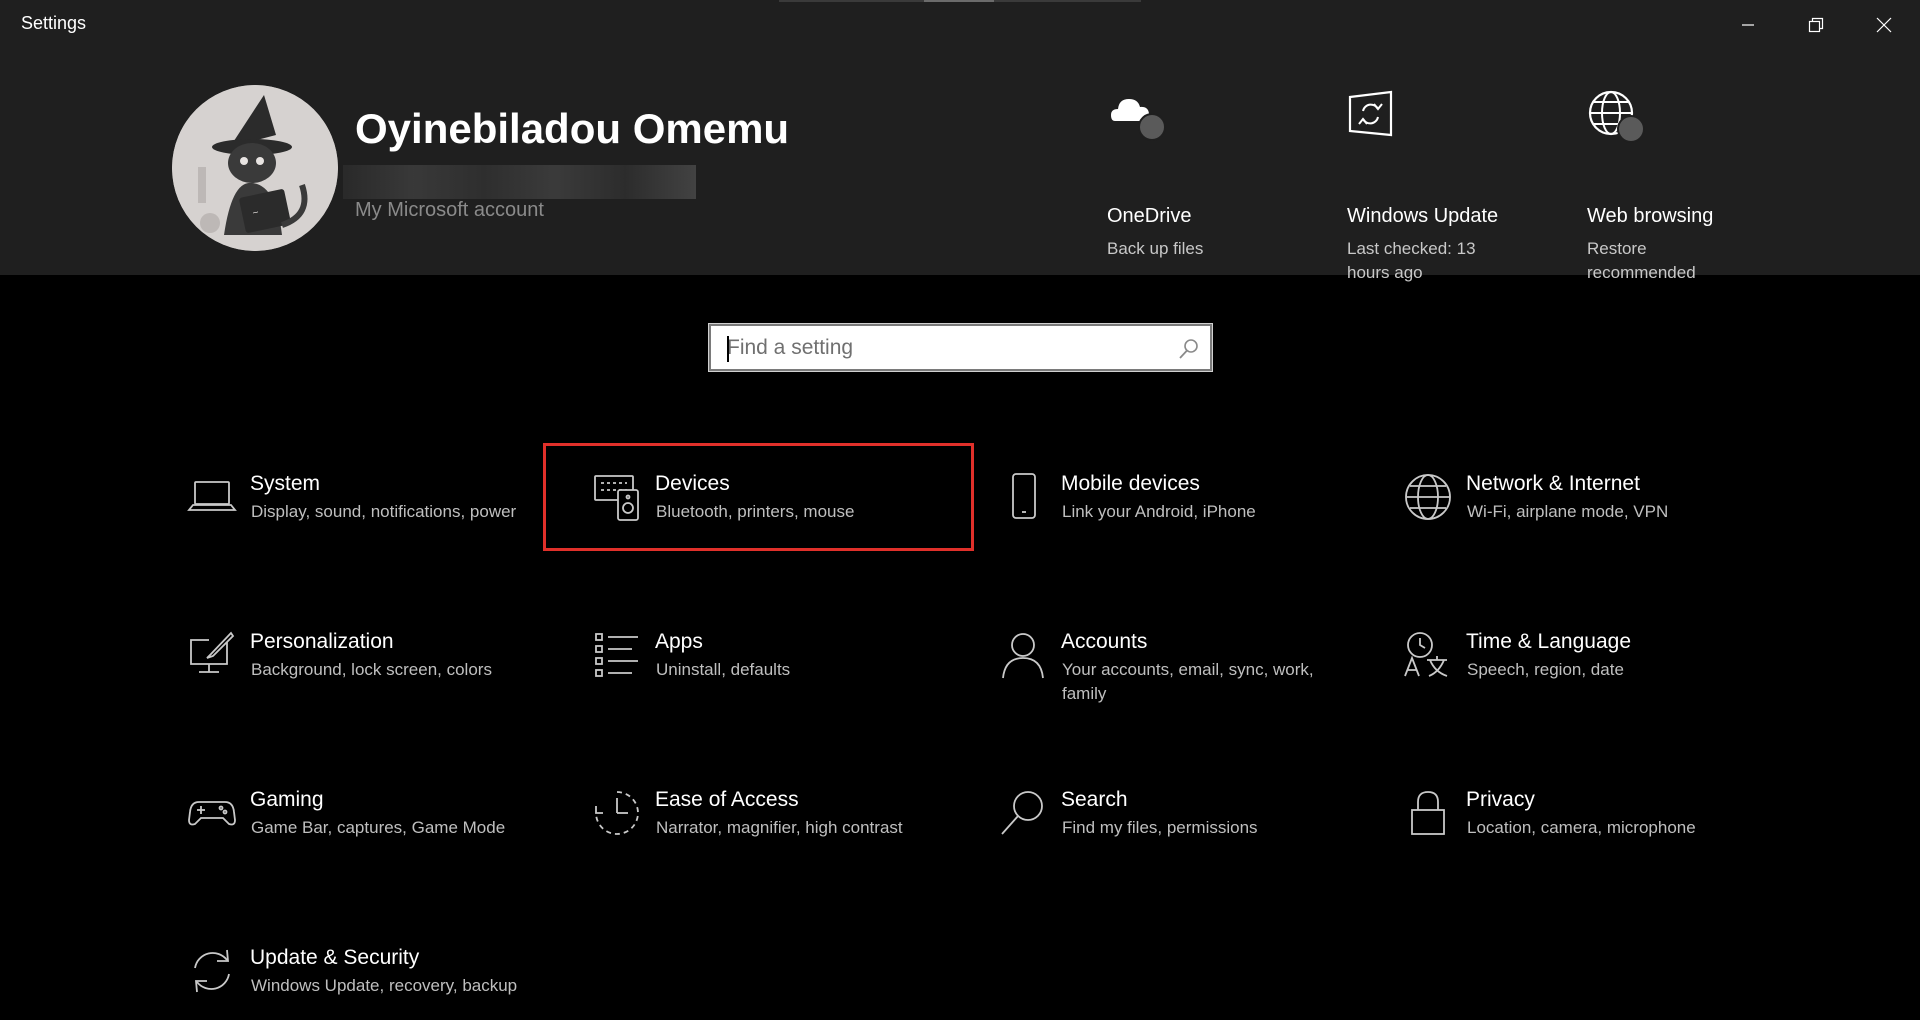  What do you see at coordinates (723, 669) in the screenshot?
I see `category-description: Uninstall, defaults` at bounding box center [723, 669].